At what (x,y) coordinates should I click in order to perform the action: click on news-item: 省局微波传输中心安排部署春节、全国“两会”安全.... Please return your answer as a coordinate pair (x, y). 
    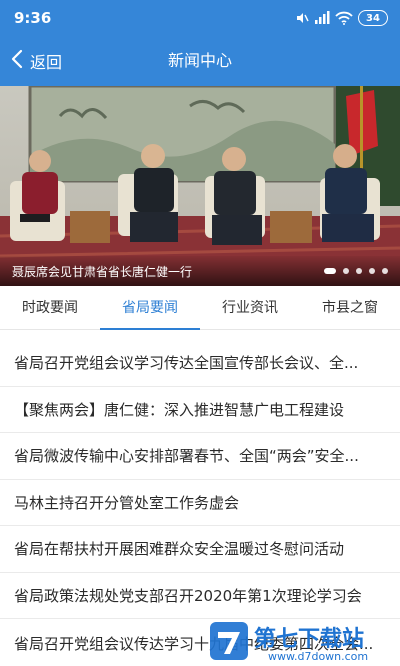
    Looking at the image, I should click on (200, 456).